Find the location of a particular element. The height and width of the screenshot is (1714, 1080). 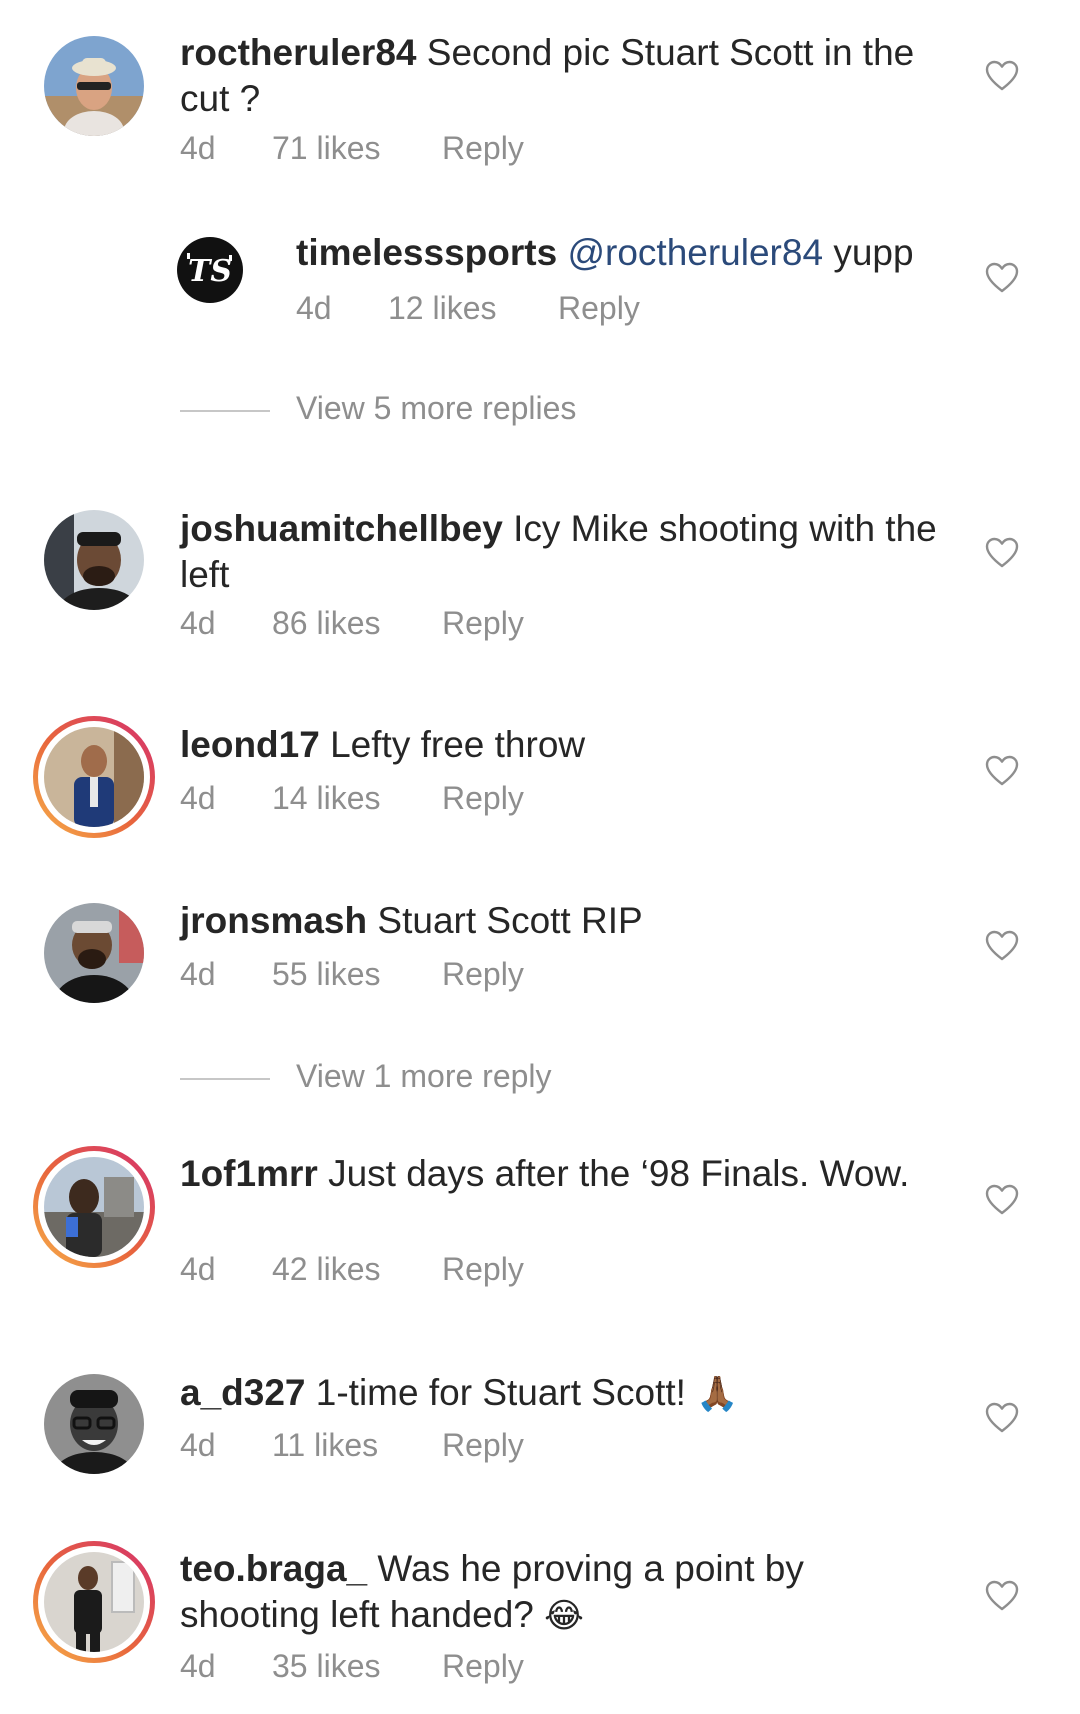

comment-text: leond17 Lefty free throw is located at coordinates (565, 745).